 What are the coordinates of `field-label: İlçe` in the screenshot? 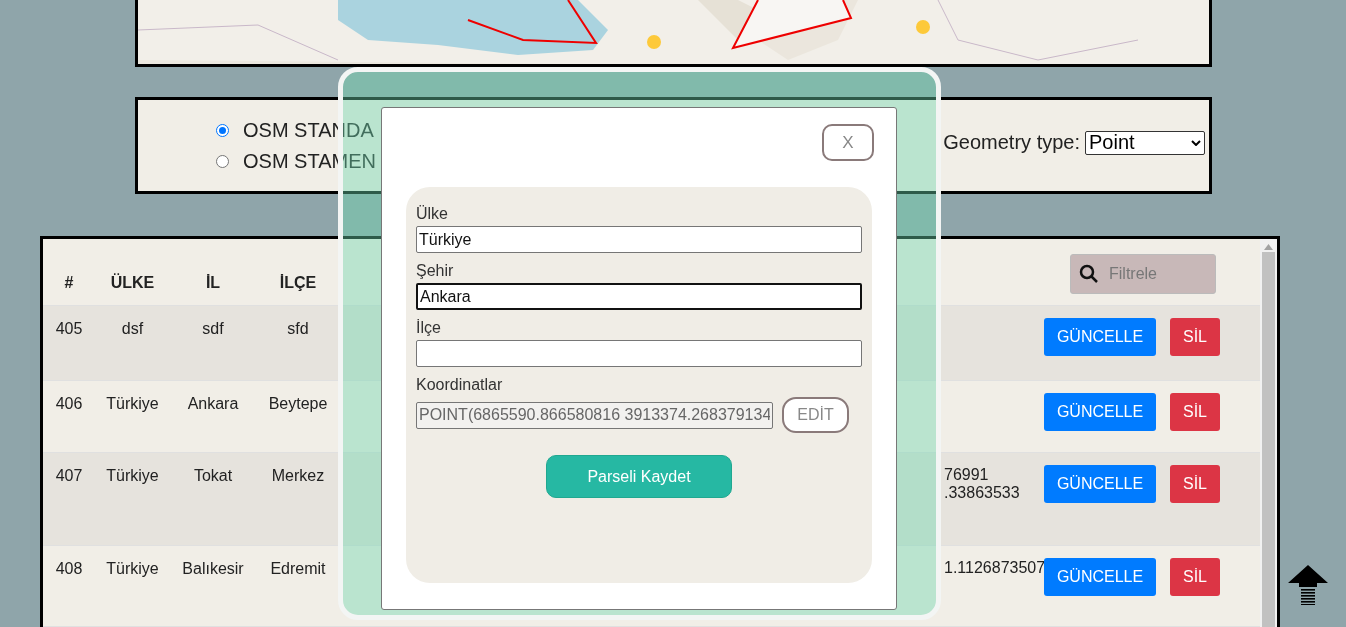 It's located at (429, 328).